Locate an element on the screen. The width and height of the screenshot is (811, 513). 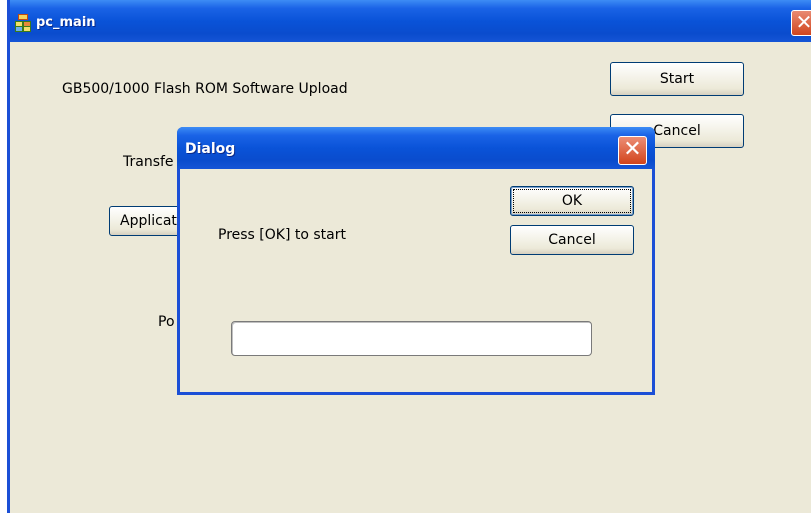
start-button: Start is located at coordinates (677, 79).